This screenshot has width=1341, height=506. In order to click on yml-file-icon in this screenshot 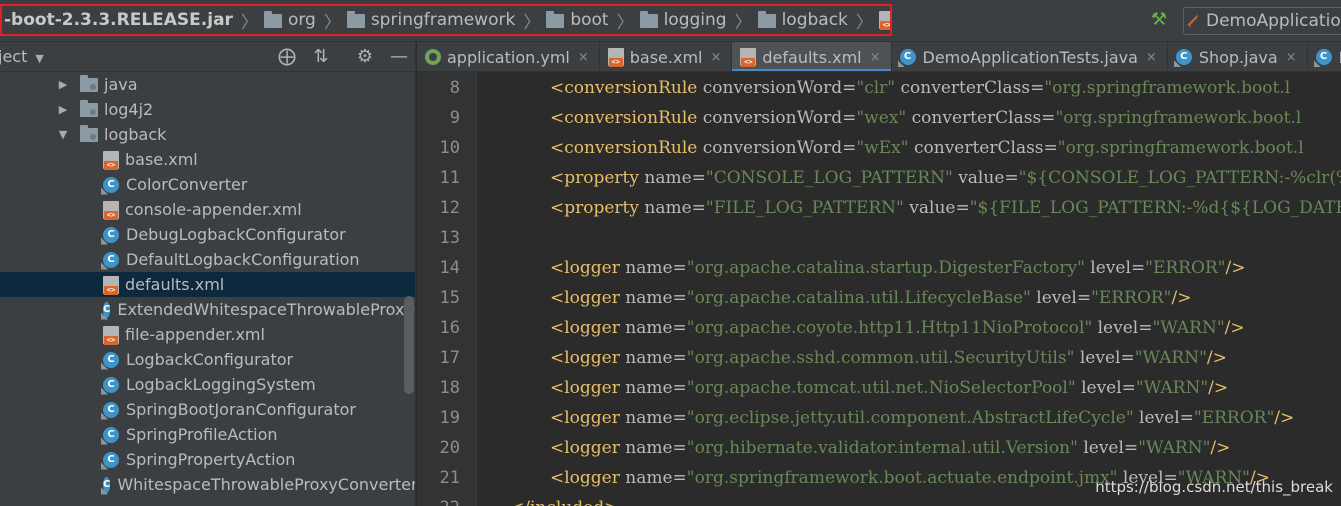, I will do `click(433, 57)`.